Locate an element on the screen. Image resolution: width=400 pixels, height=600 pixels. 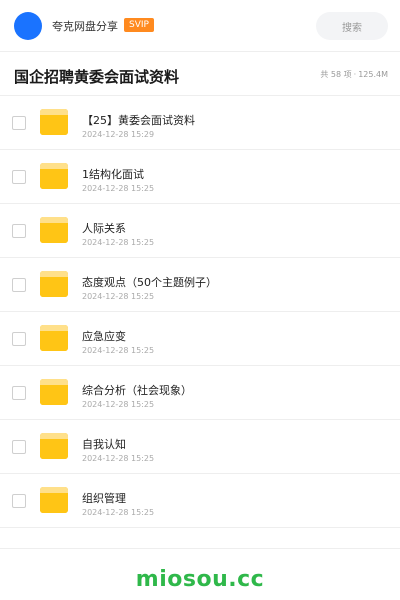
item-name: 人际关系 is located at coordinates (104, 228).